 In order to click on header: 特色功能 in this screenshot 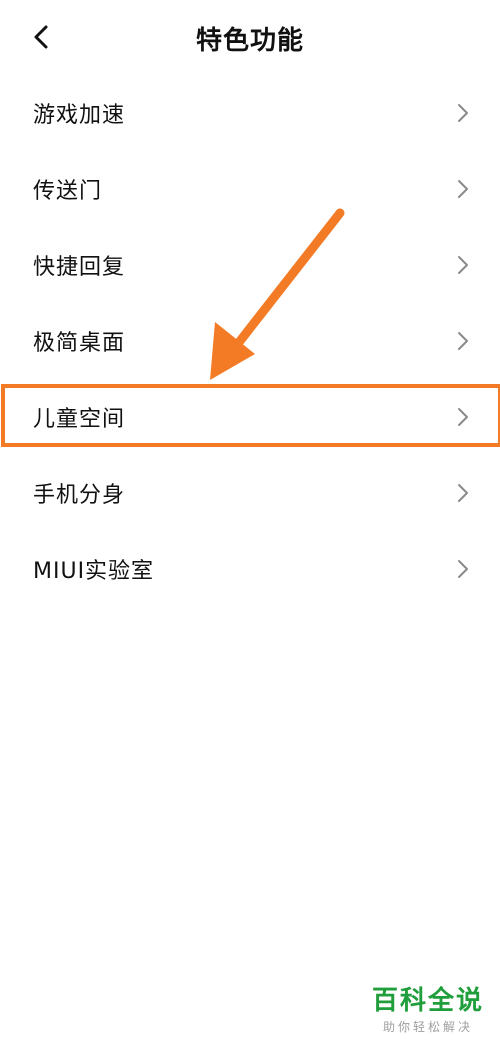, I will do `click(250, 38)`.